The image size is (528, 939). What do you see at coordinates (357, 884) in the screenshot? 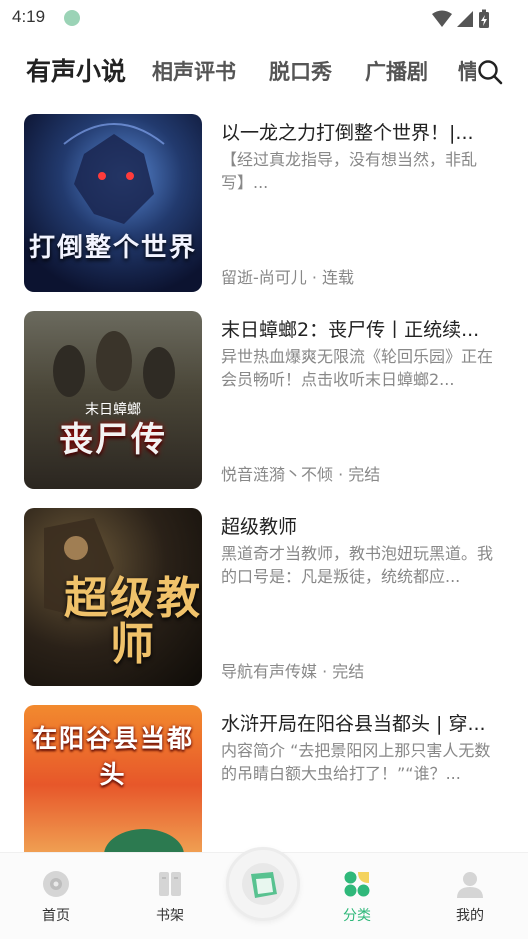
I see `category-icon` at bounding box center [357, 884].